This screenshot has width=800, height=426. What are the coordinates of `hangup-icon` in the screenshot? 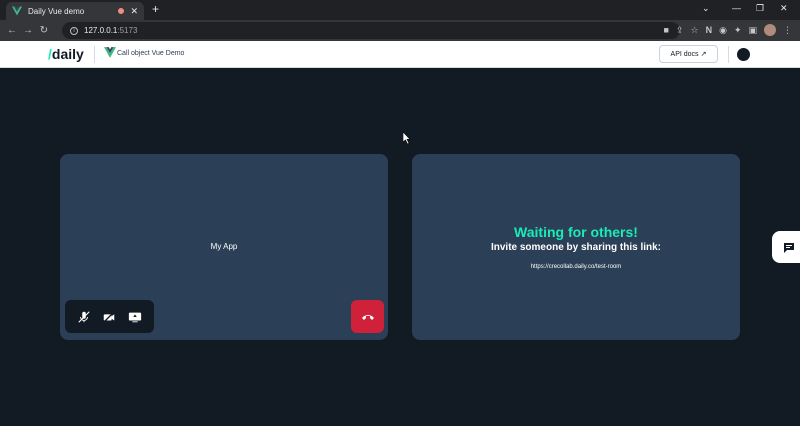 It's located at (367, 317).